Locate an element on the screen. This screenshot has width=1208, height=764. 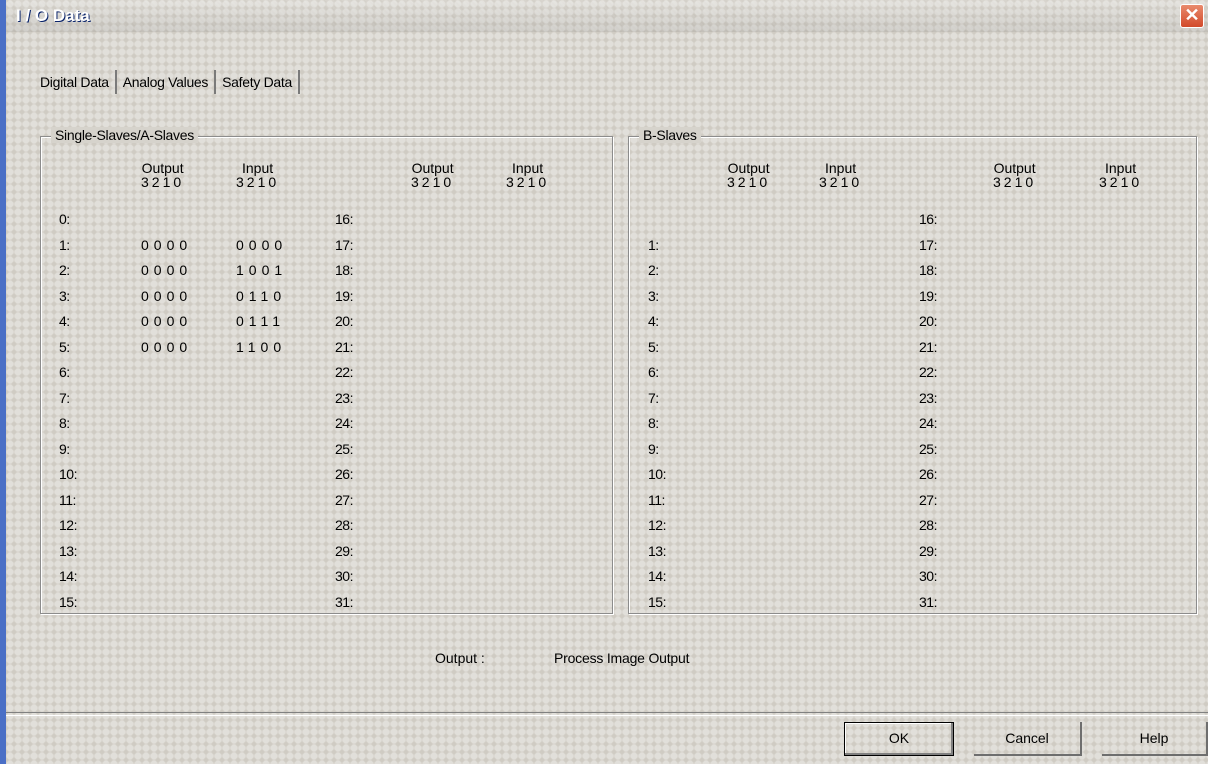
row-label: 9: is located at coordinates (64, 448).